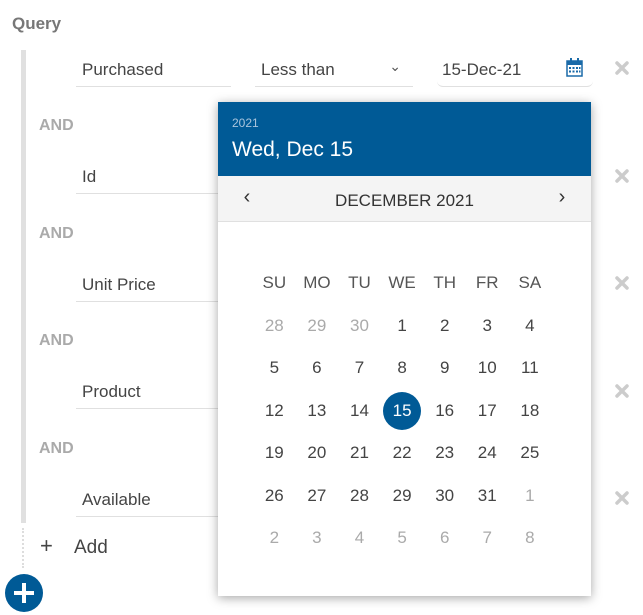 The height and width of the screenshot is (615, 643). I want to click on calendar-week-row: 26 27 28 29 30 31 1, so click(403, 496).